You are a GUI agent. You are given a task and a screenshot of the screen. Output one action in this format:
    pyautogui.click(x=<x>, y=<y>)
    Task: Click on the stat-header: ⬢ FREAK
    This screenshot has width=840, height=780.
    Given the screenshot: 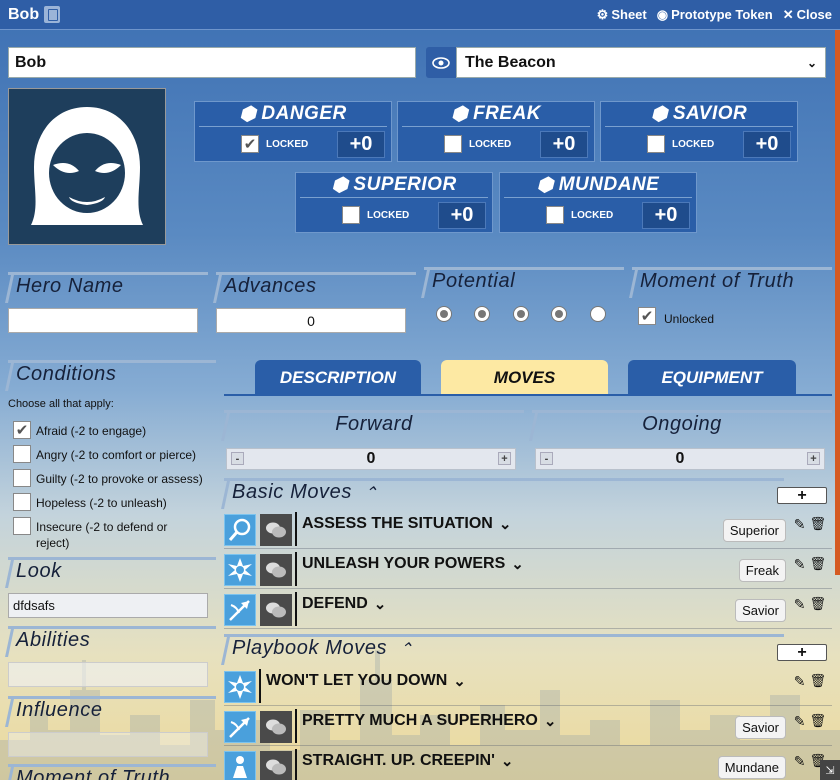 What is the action you would take?
    pyautogui.click(x=496, y=114)
    